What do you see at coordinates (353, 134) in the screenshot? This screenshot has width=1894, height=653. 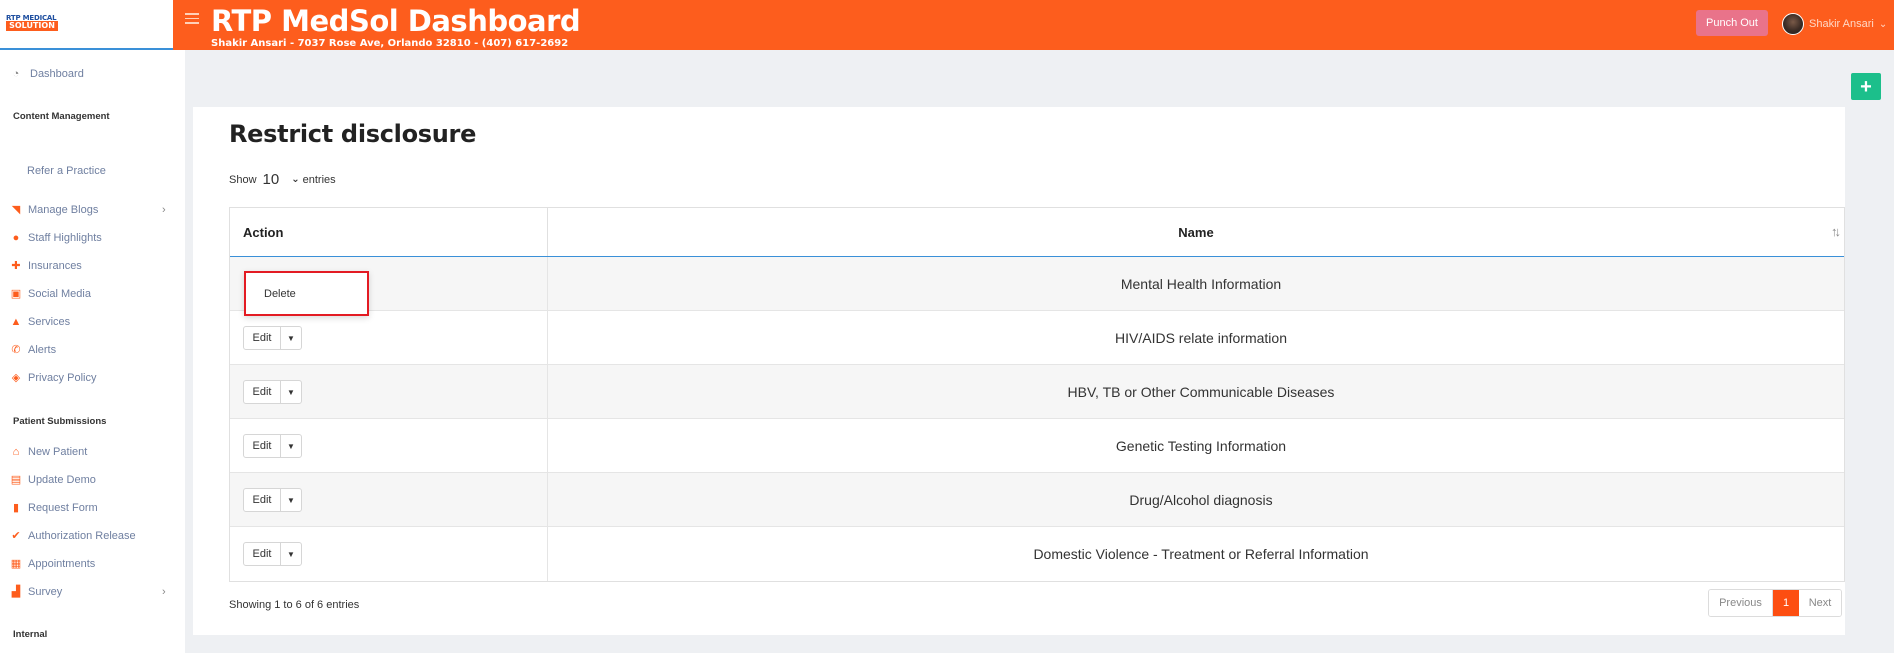 I see `page-title: Restrict disclosure` at bounding box center [353, 134].